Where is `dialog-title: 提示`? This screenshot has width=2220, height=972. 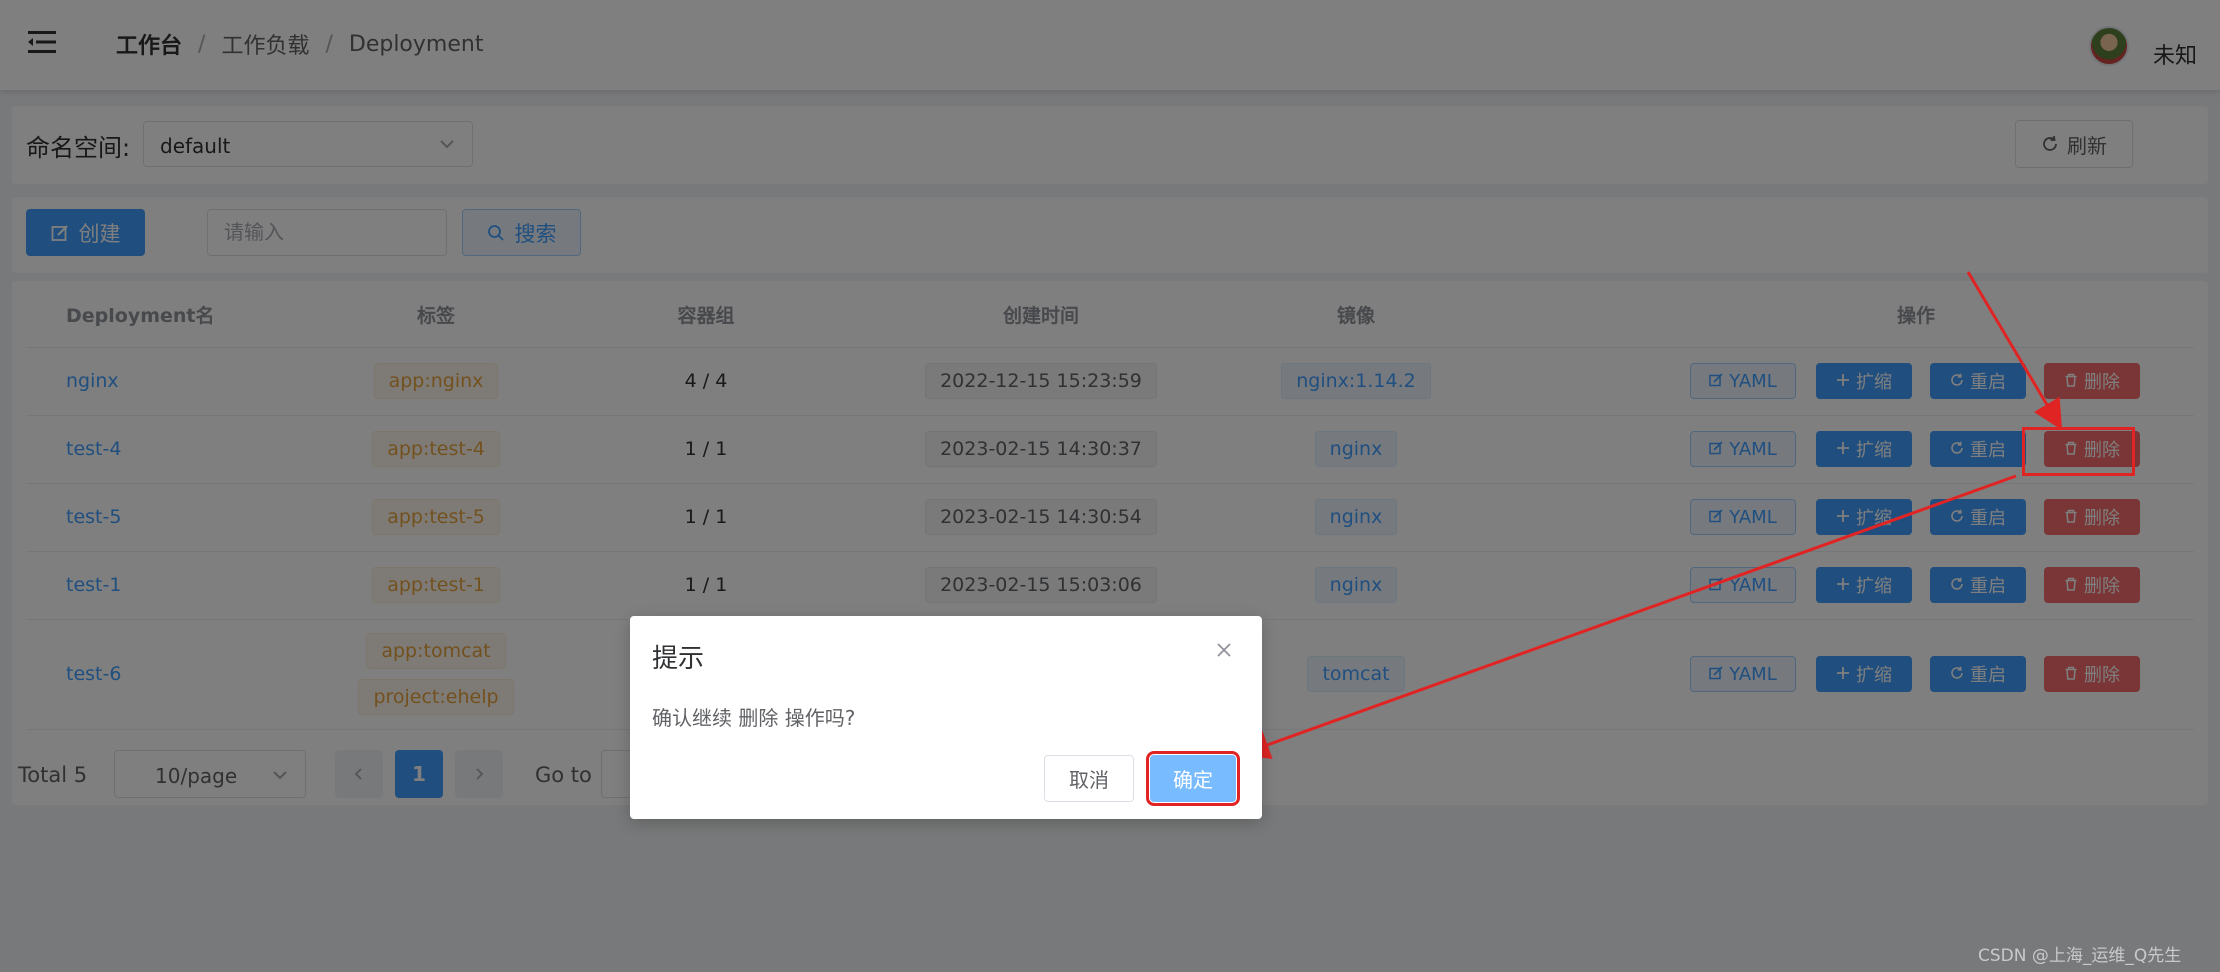 dialog-title: 提示 is located at coordinates (678, 659).